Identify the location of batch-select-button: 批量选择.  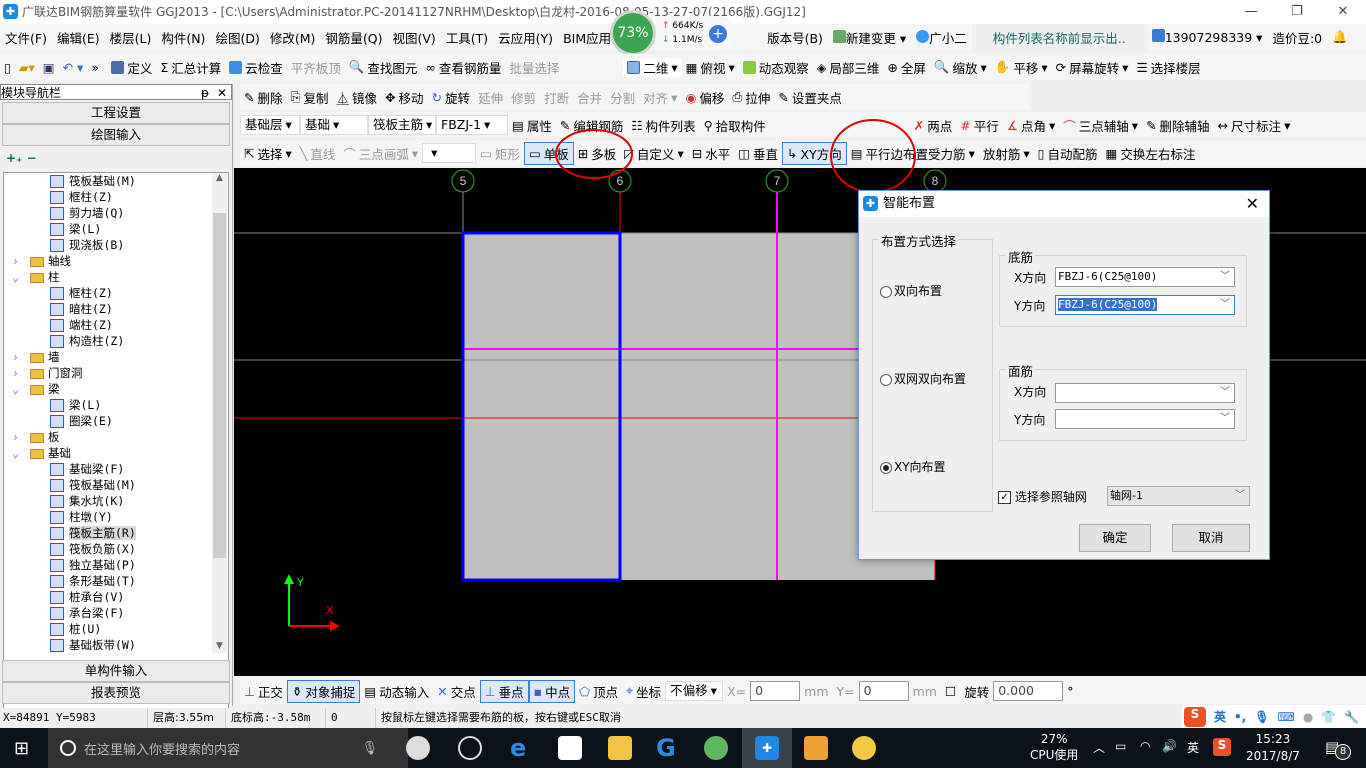
(534, 67).